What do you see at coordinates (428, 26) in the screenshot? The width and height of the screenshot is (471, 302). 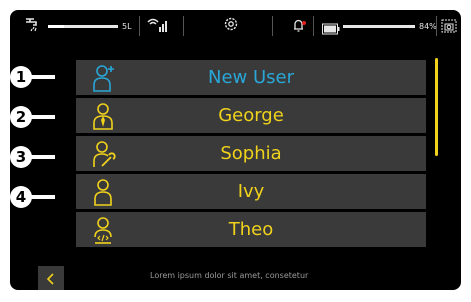 I see `battery-percent-label: 84%` at bounding box center [428, 26].